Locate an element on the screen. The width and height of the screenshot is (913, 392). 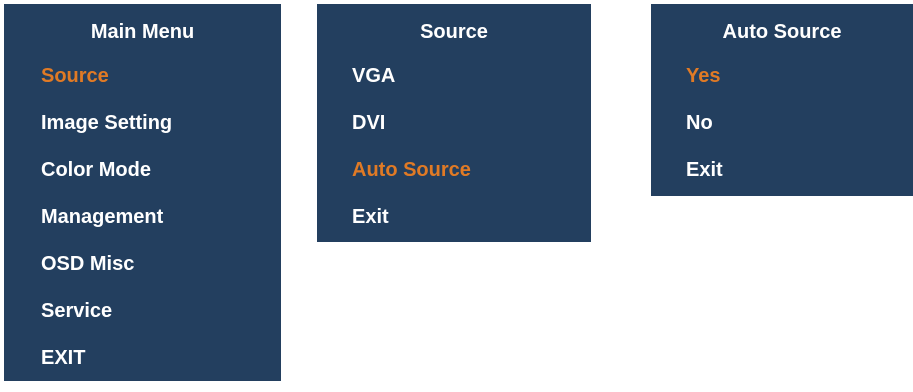
main-menu-title: Main Menu is located at coordinates (142, 32).